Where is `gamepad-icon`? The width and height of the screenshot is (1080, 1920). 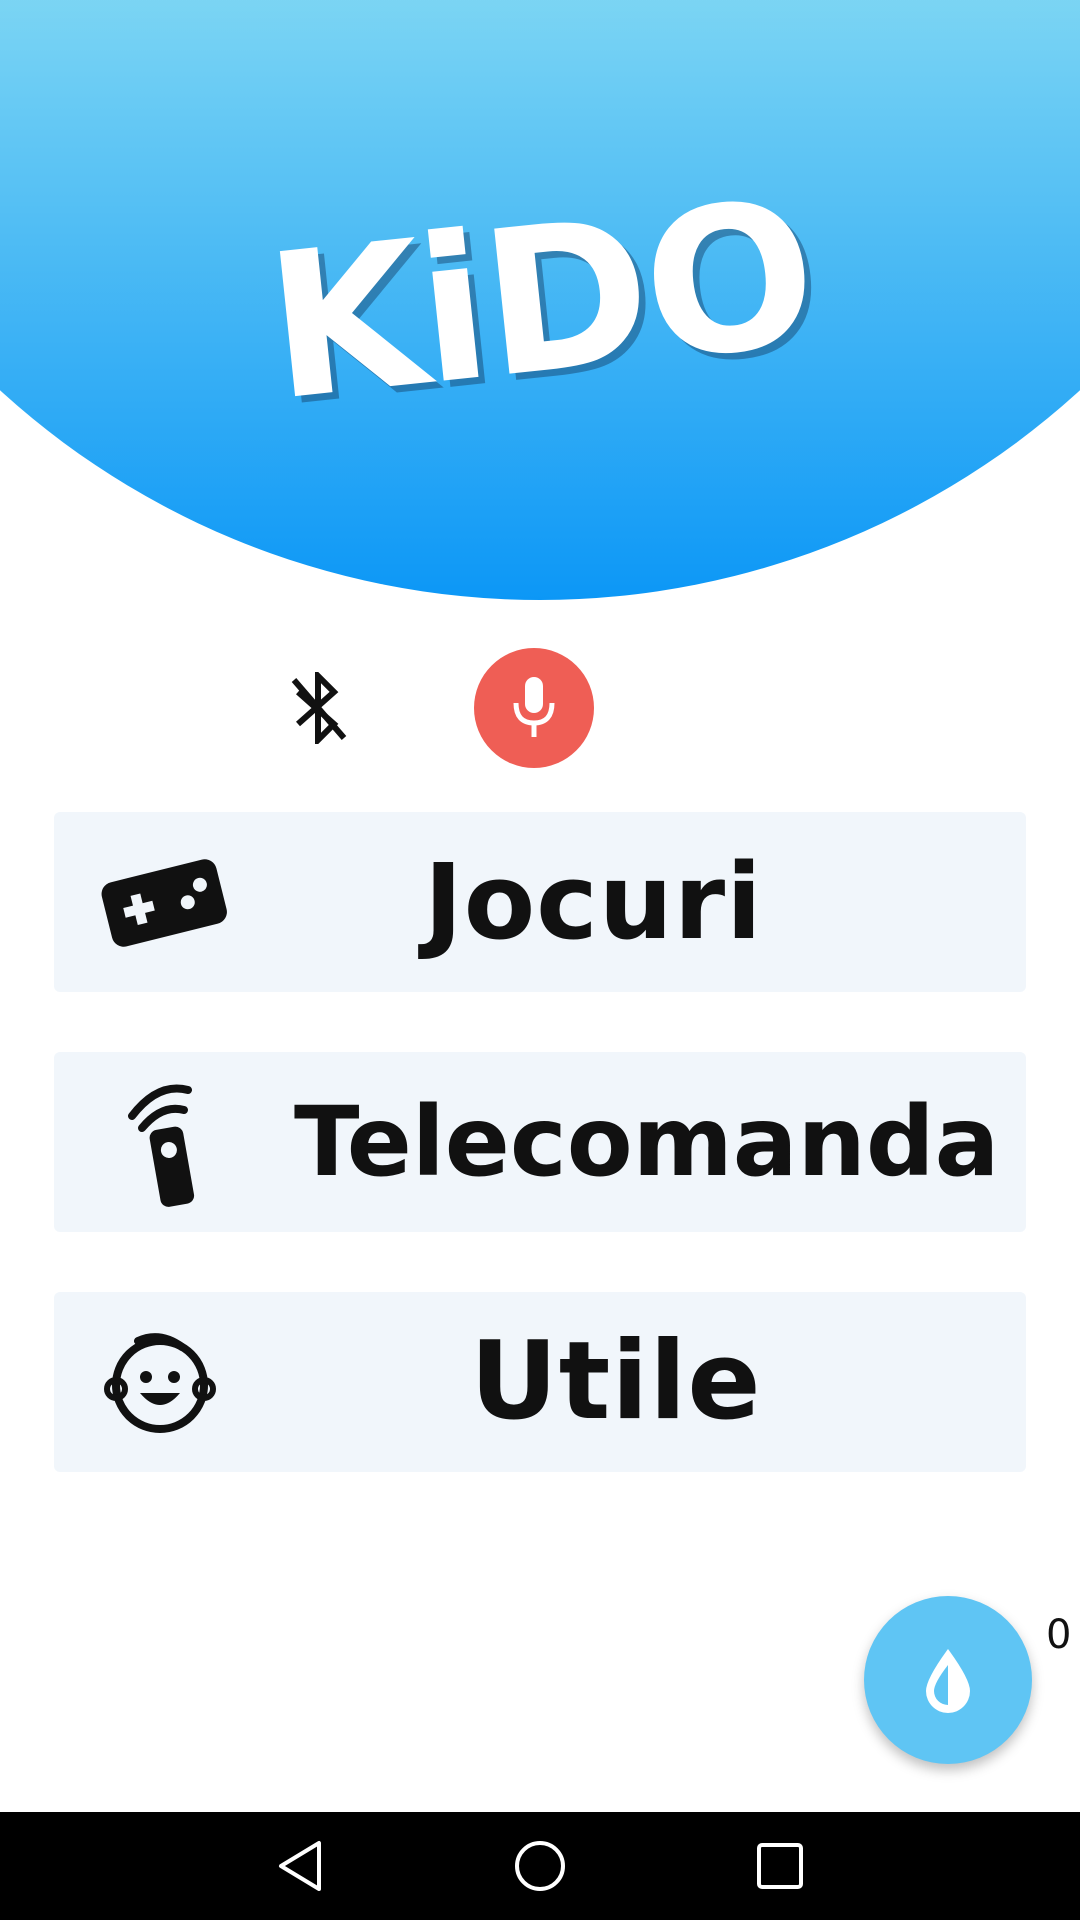 gamepad-icon is located at coordinates (164, 902).